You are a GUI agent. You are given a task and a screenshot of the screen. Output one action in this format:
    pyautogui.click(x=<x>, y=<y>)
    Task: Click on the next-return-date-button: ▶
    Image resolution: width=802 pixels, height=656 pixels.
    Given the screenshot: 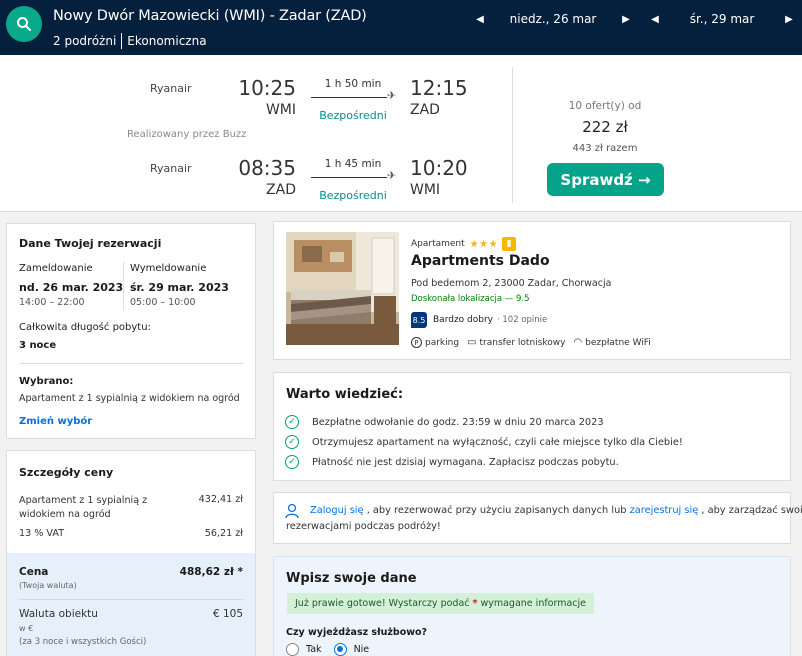 What is the action you would take?
    pyautogui.click(x=789, y=19)
    